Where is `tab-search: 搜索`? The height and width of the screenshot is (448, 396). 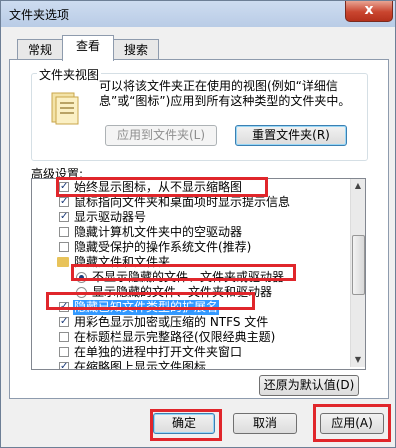 tab-search: 搜索 is located at coordinates (136, 49).